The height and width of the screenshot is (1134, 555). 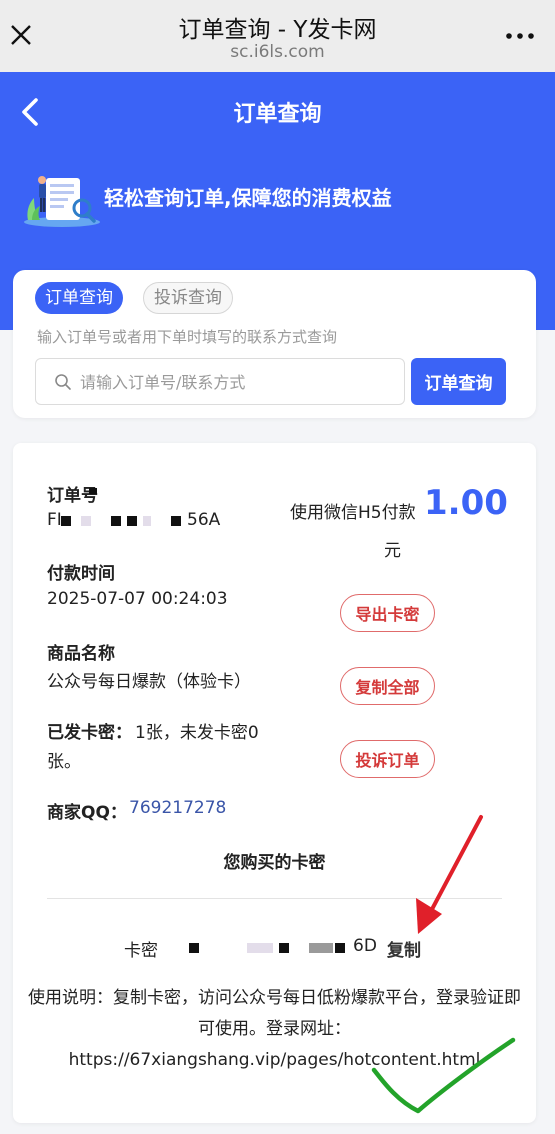 I want to click on issued-value-line1: 1张，未发卡密0, so click(x=197, y=733).